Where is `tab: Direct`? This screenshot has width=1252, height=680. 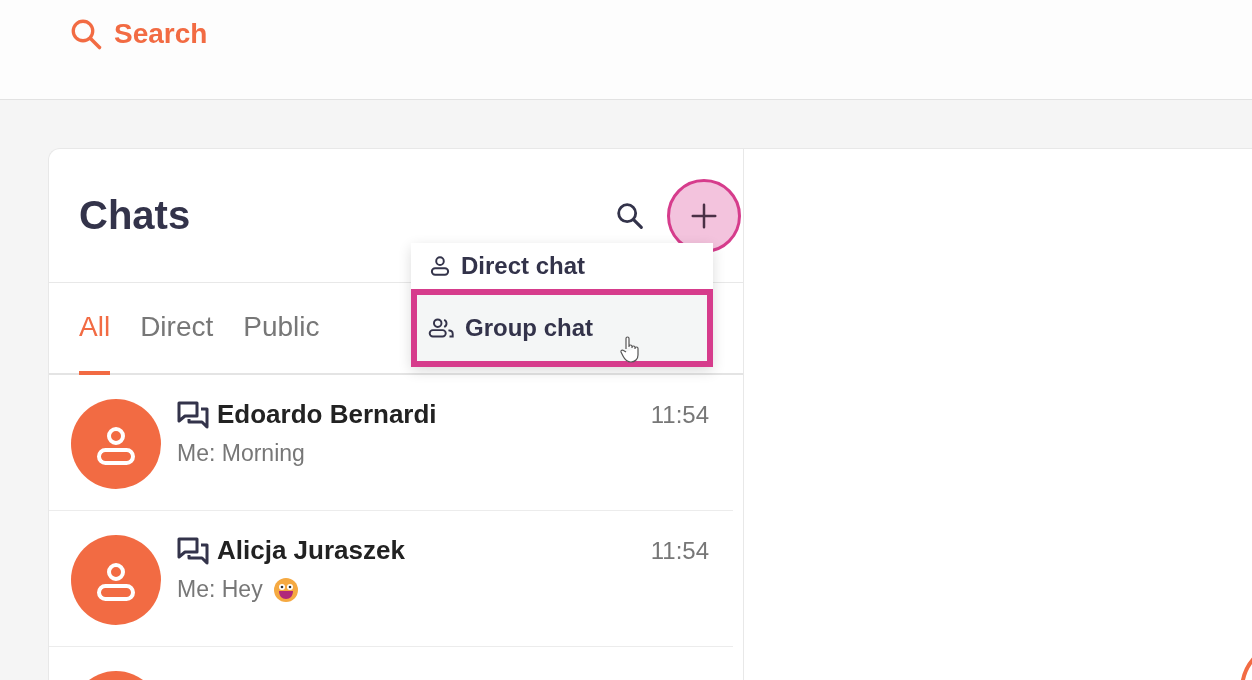
tab: Direct is located at coordinates (177, 329).